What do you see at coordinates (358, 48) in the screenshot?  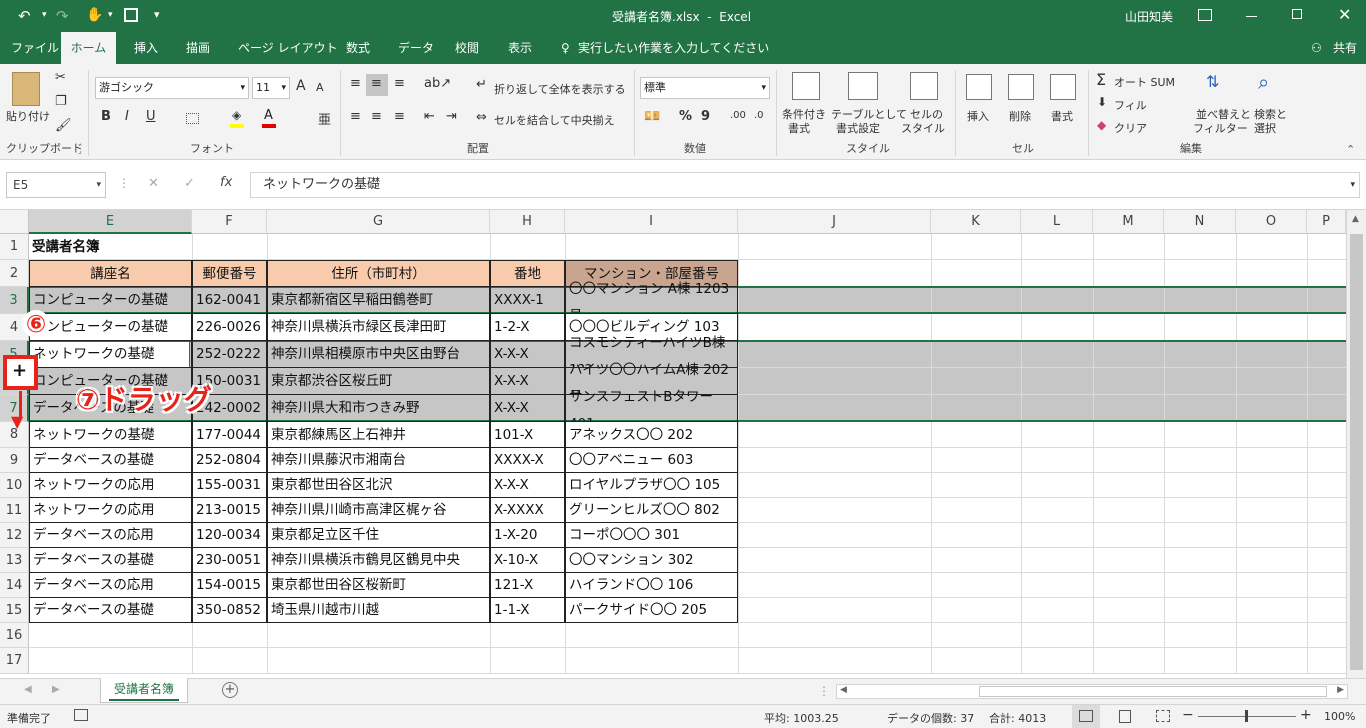 I see `tab-formulas: 数式` at bounding box center [358, 48].